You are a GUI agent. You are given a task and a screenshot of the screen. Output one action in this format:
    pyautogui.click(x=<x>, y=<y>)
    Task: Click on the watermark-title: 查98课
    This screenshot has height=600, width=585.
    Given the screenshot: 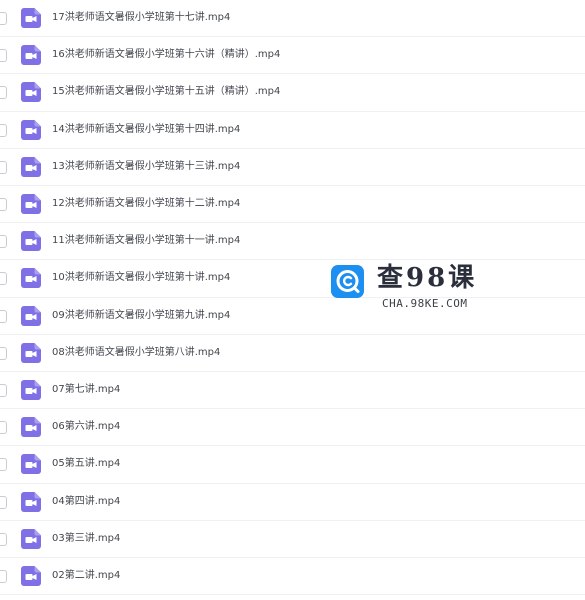 What is the action you would take?
    pyautogui.click(x=427, y=278)
    